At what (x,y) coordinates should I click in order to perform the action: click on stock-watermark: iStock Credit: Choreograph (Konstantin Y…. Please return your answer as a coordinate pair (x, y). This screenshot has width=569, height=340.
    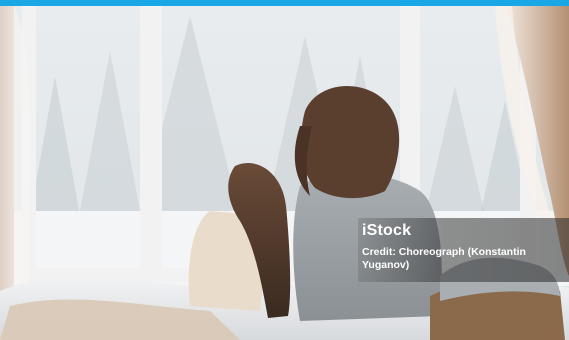
    Looking at the image, I should click on (463, 250).